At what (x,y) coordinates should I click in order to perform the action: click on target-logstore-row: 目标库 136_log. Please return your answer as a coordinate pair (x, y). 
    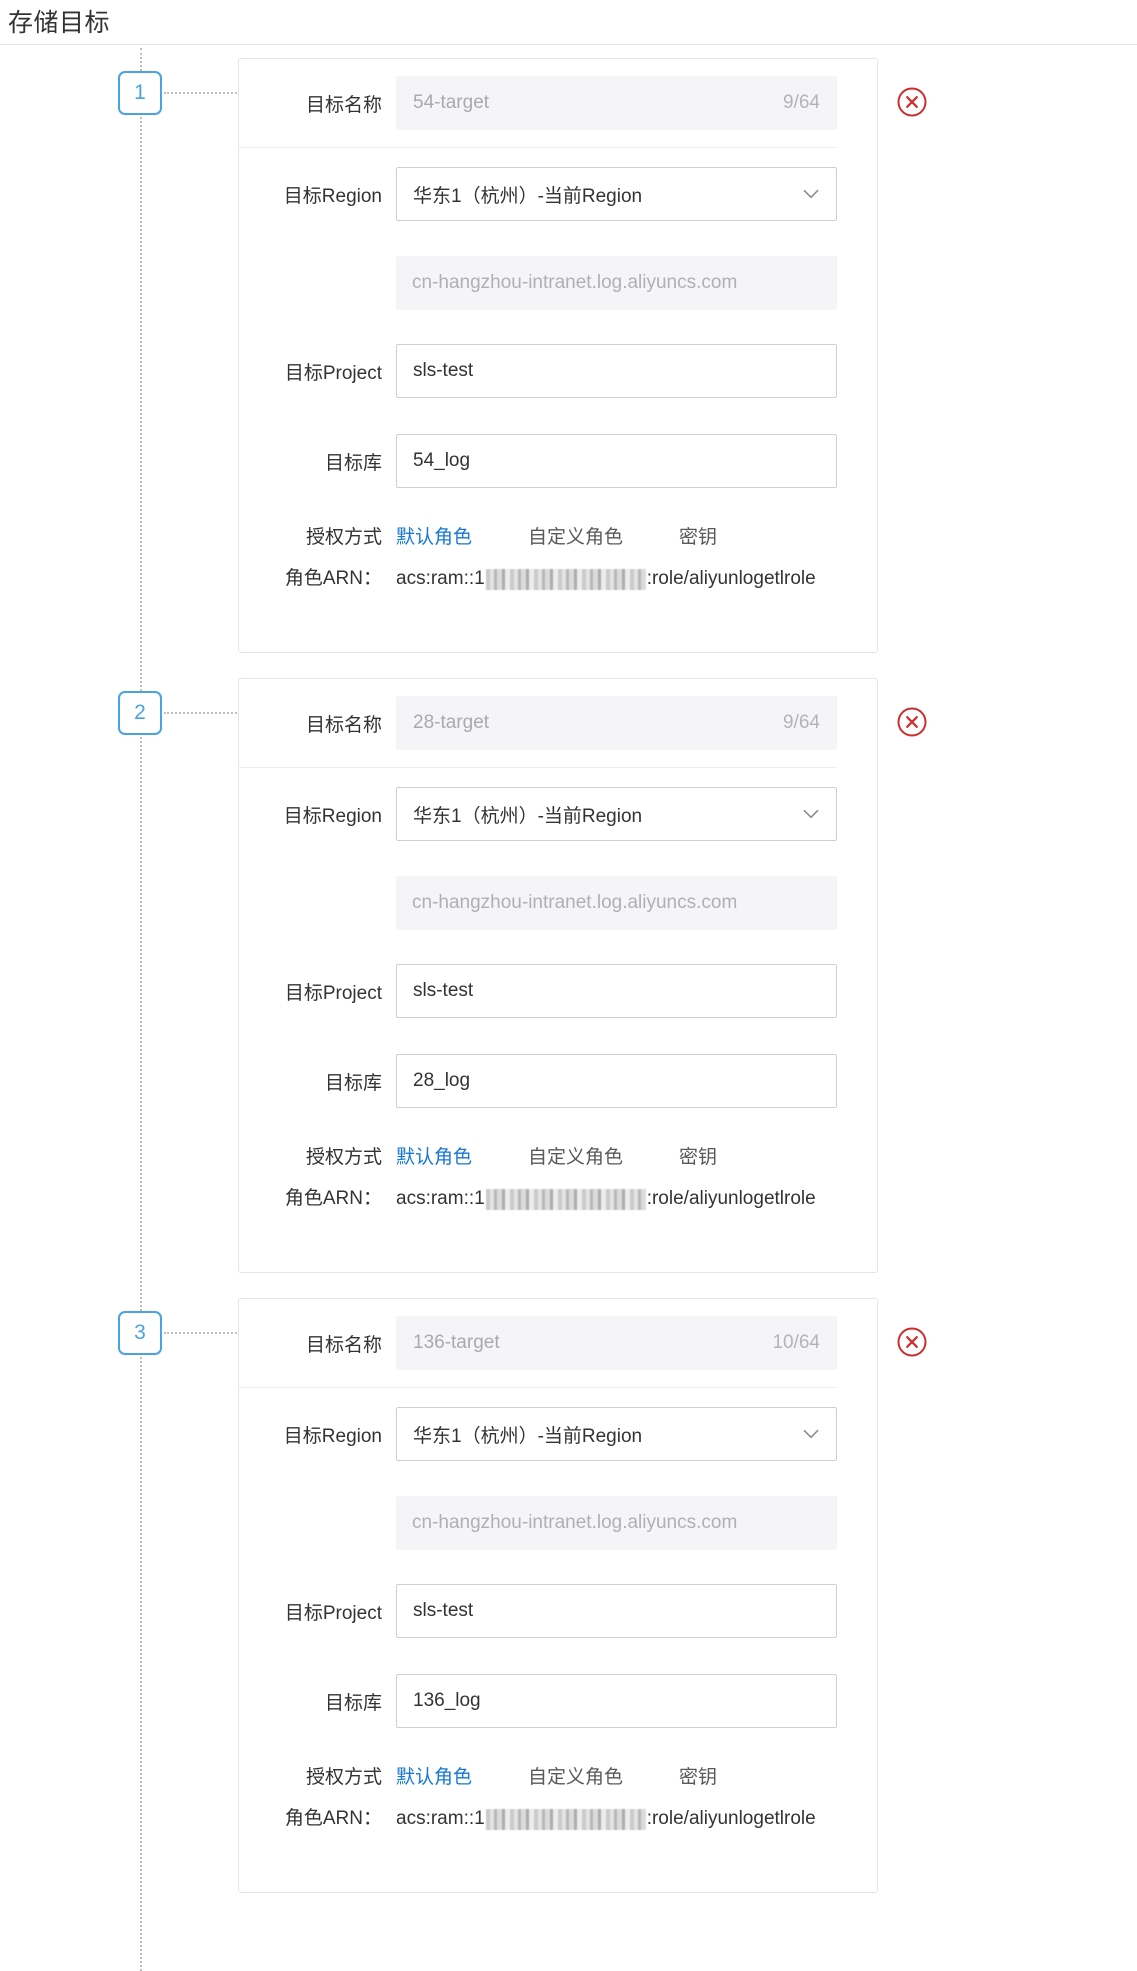
    Looking at the image, I should click on (538, 1701).